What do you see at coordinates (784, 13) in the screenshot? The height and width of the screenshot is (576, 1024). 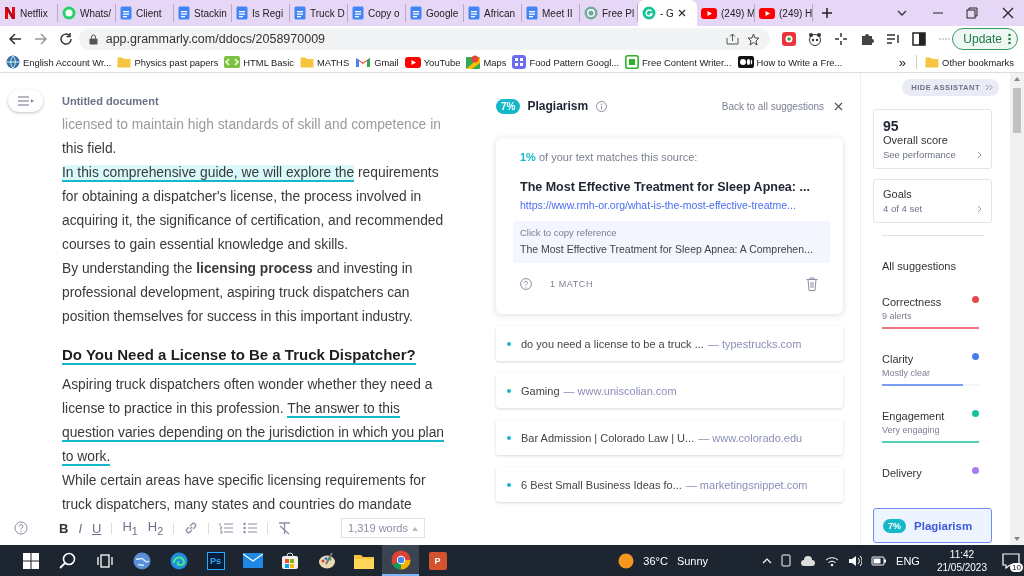 I see `browser-tab: (249) H` at bounding box center [784, 13].